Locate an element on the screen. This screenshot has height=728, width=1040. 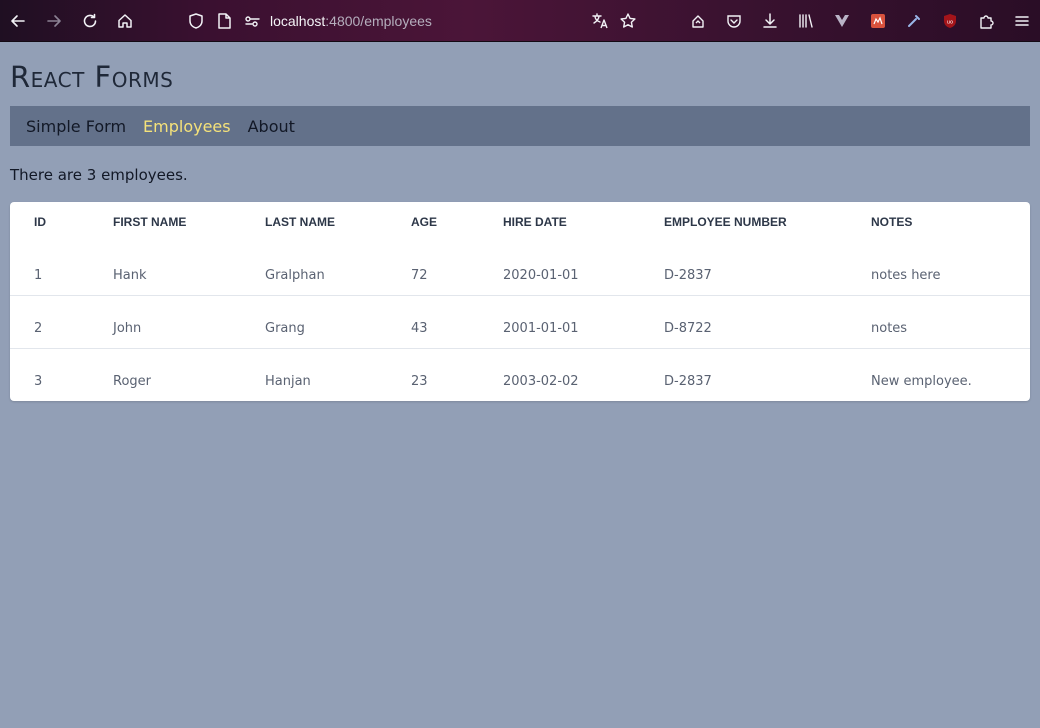
cell-age: 72 is located at coordinates (419, 275).